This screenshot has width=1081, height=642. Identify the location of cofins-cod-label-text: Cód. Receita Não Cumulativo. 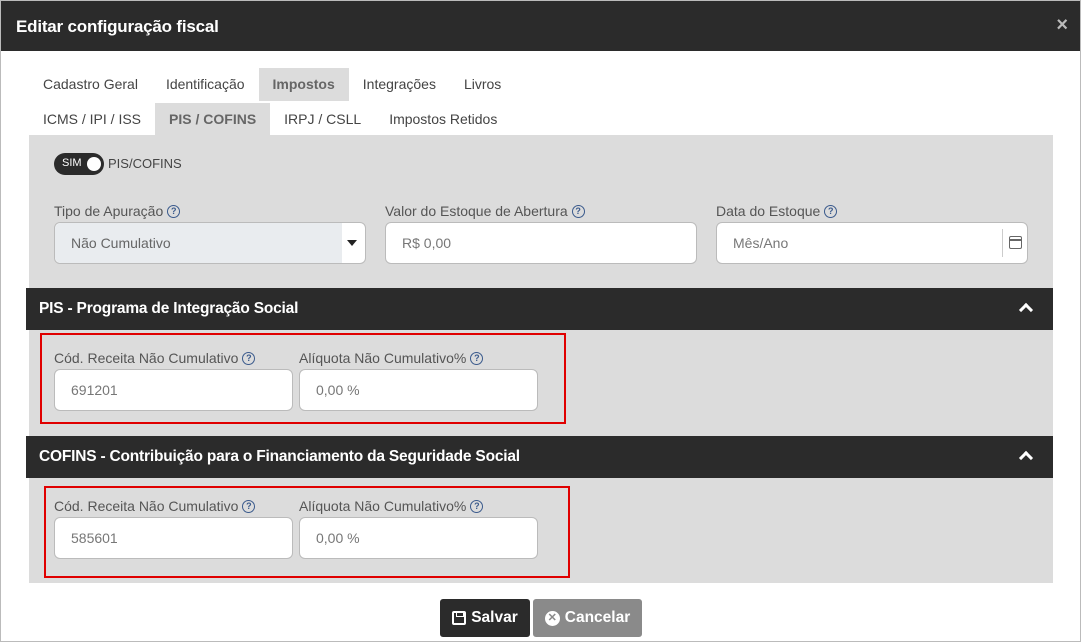
(146, 506).